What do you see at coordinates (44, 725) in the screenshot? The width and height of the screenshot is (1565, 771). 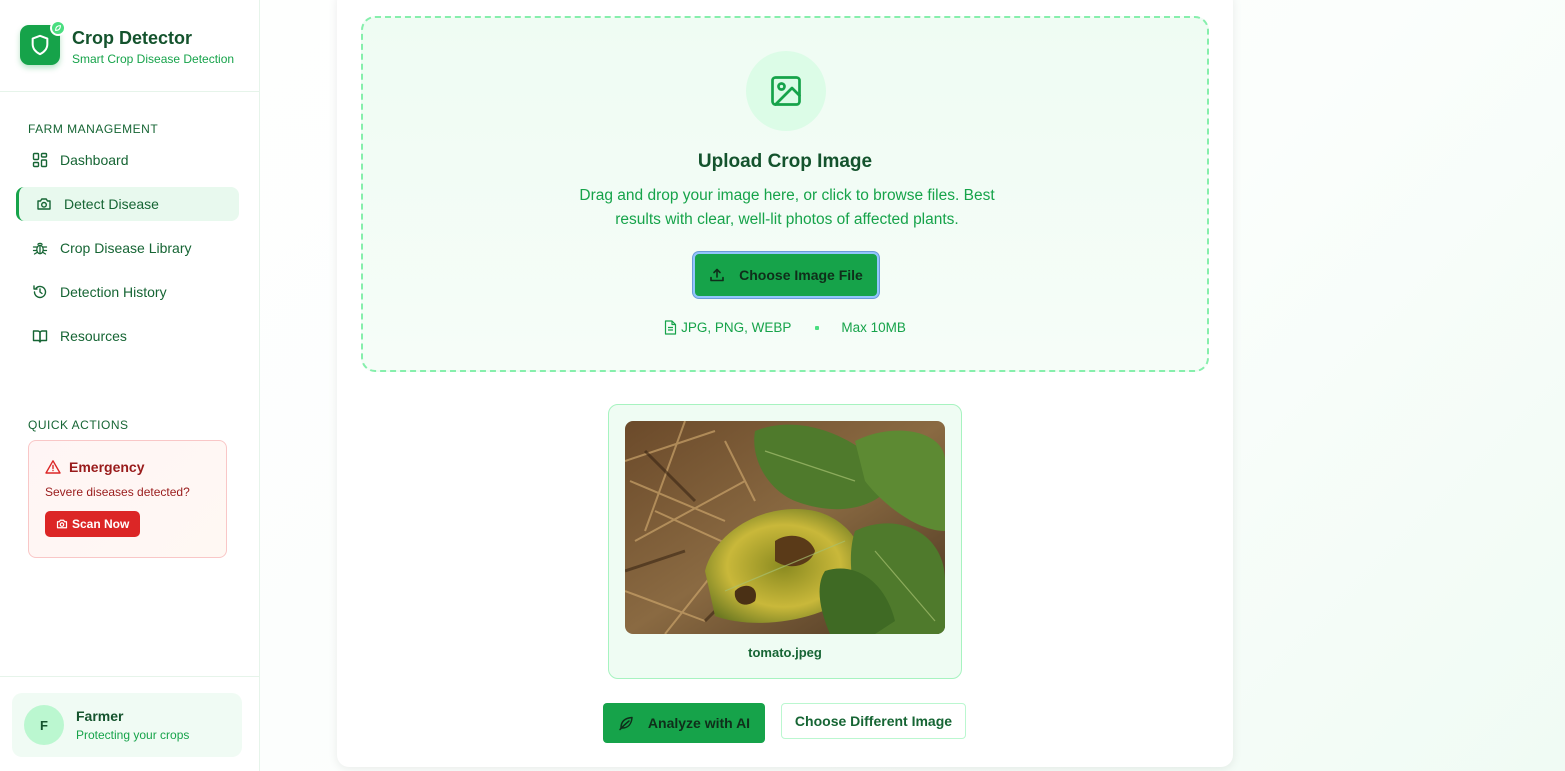 I see `avatar: F` at bounding box center [44, 725].